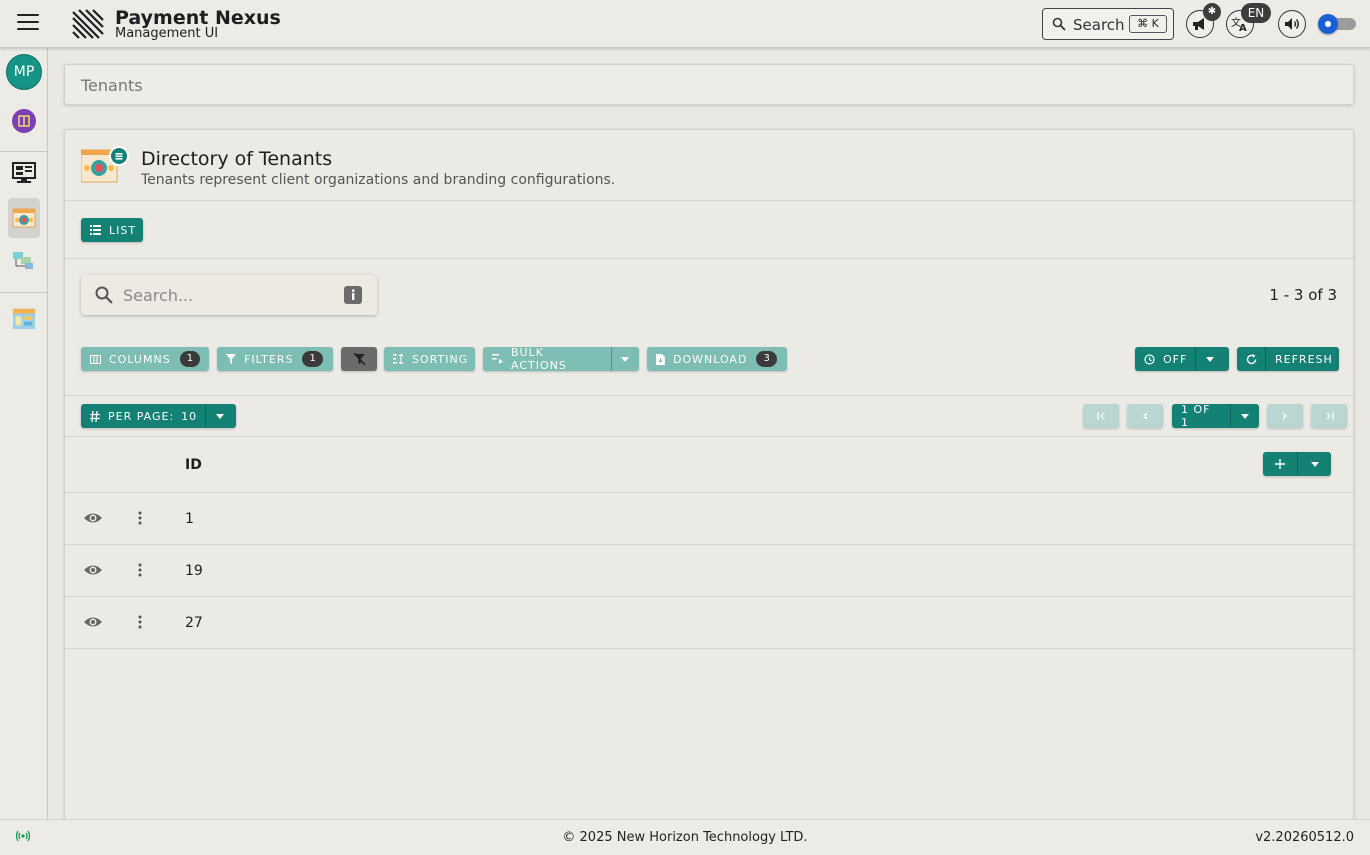 This screenshot has height=855, width=1370. What do you see at coordinates (189, 519) in the screenshot?
I see `tenant-id: 1` at bounding box center [189, 519].